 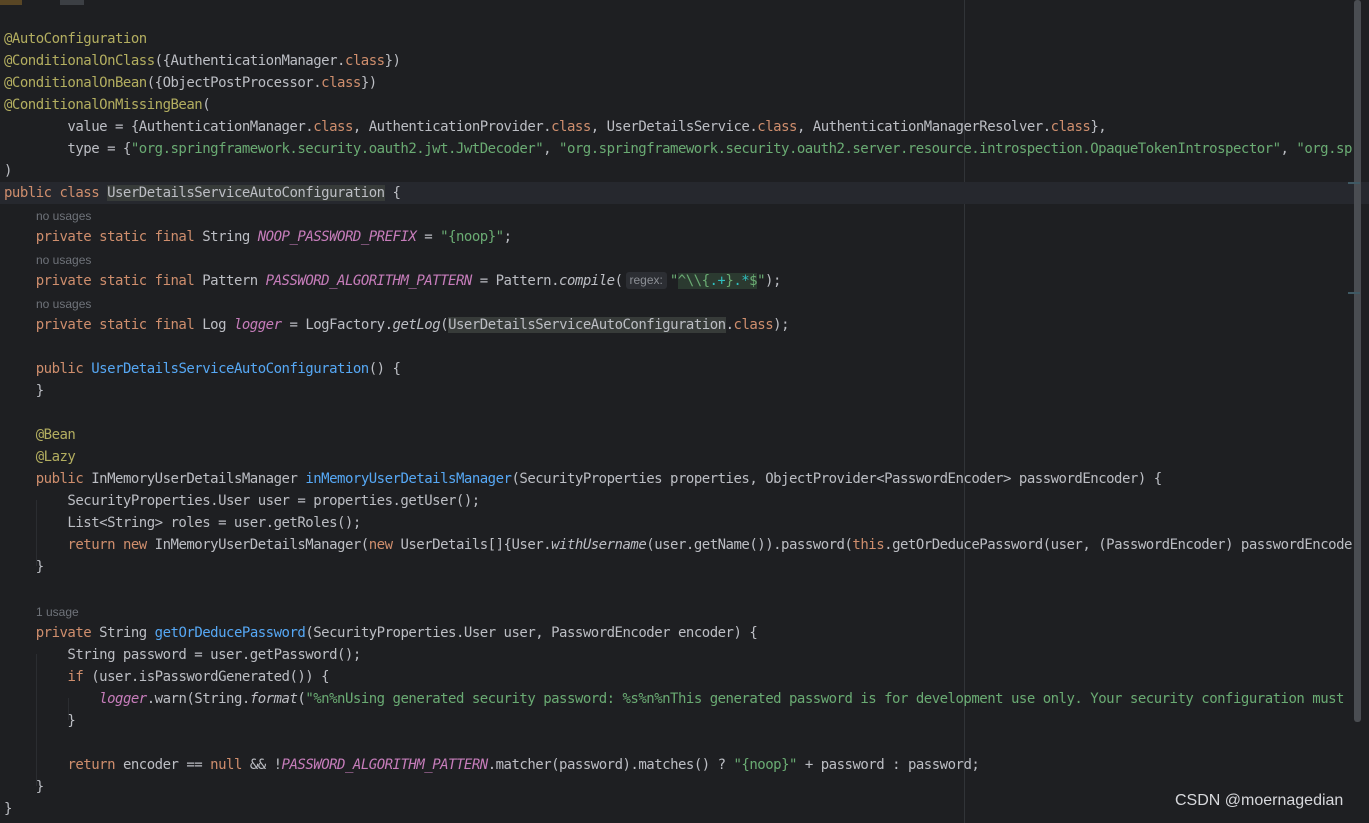 I want to click on static-call-token: compile, so click(x=587, y=281).